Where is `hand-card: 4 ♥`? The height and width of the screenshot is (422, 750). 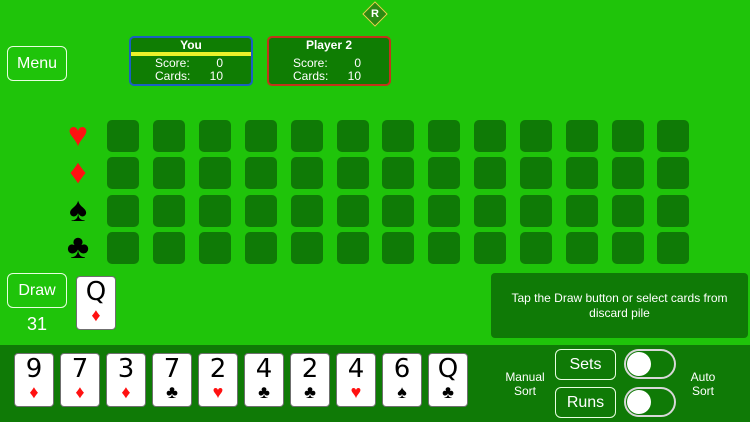 hand-card: 4 ♥ is located at coordinates (356, 380).